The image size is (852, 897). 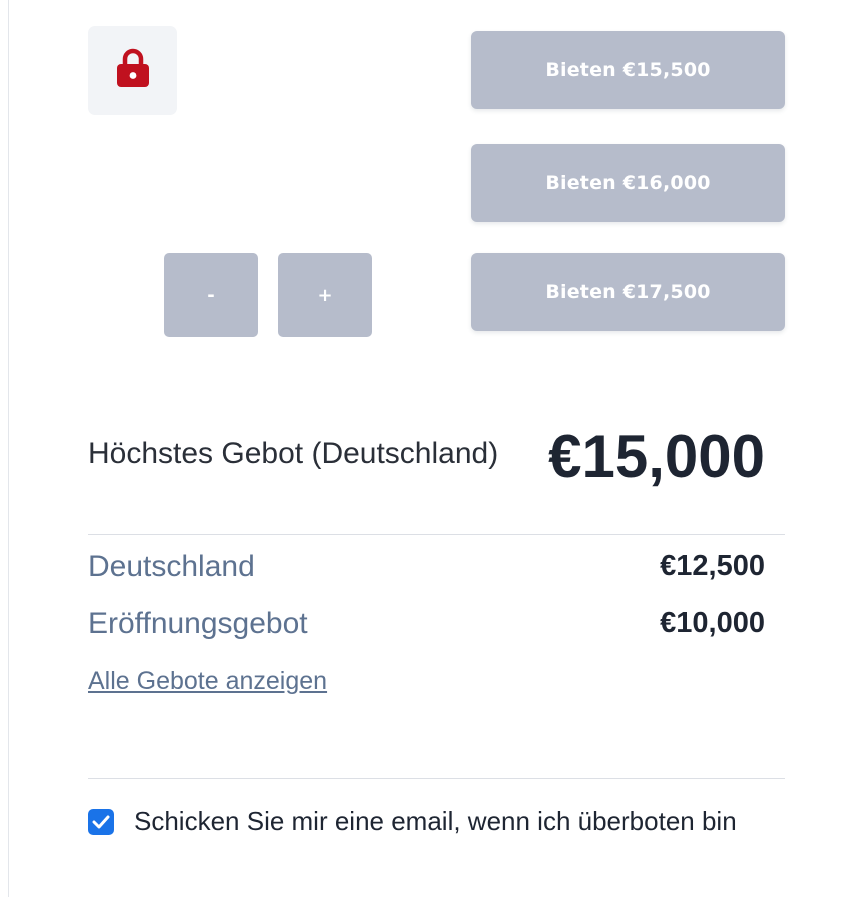 I want to click on lock-badge, so click(x=132, y=70).